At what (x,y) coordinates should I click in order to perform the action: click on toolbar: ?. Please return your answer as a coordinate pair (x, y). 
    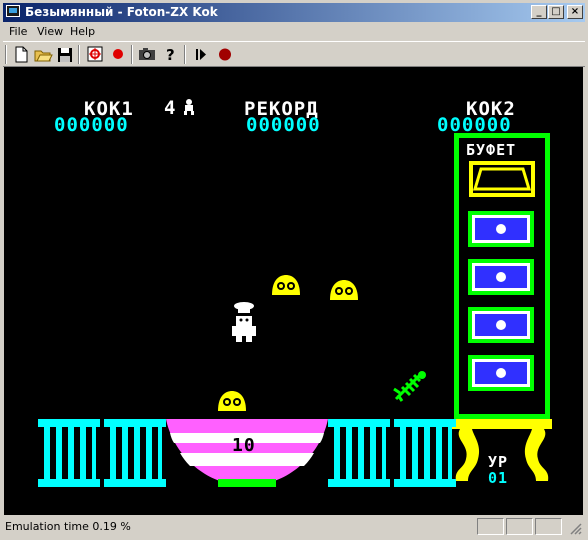
    Looking at the image, I should click on (294, 54).